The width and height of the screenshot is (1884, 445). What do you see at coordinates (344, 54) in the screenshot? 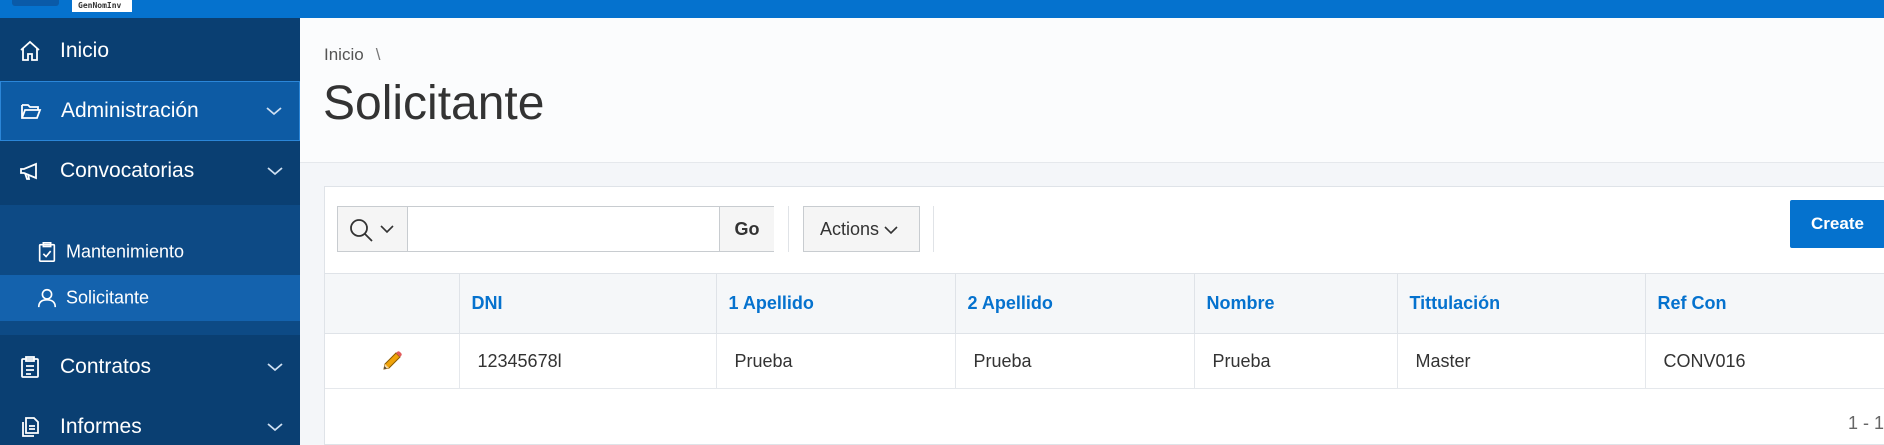
I see `breadcrumb-home-link: Inicio` at bounding box center [344, 54].